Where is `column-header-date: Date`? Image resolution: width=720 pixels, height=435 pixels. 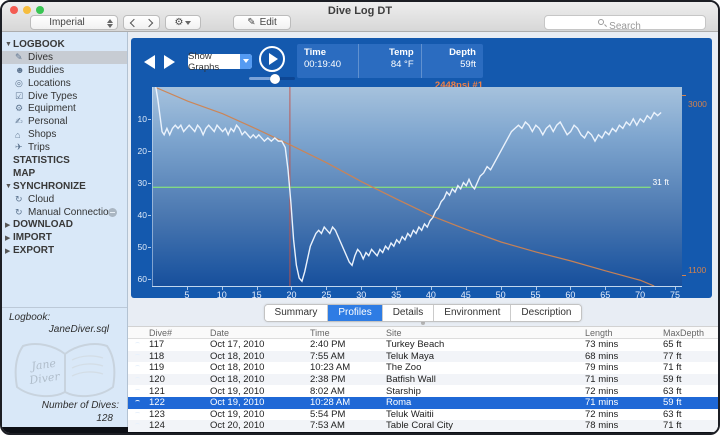 column-header-date: Date is located at coordinates (257, 333).